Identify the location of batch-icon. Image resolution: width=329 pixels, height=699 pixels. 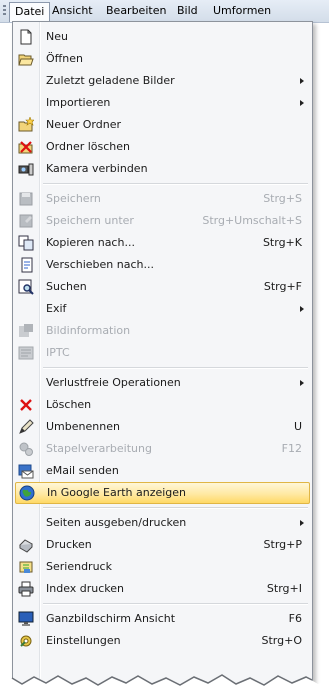
(26, 449).